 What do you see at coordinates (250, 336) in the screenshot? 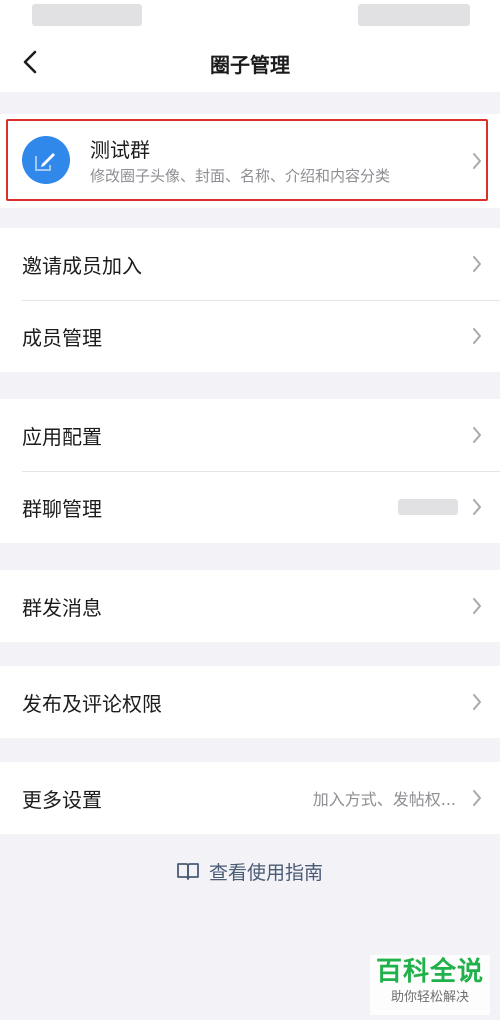
I see `member-management-row: 成员管理` at bounding box center [250, 336].